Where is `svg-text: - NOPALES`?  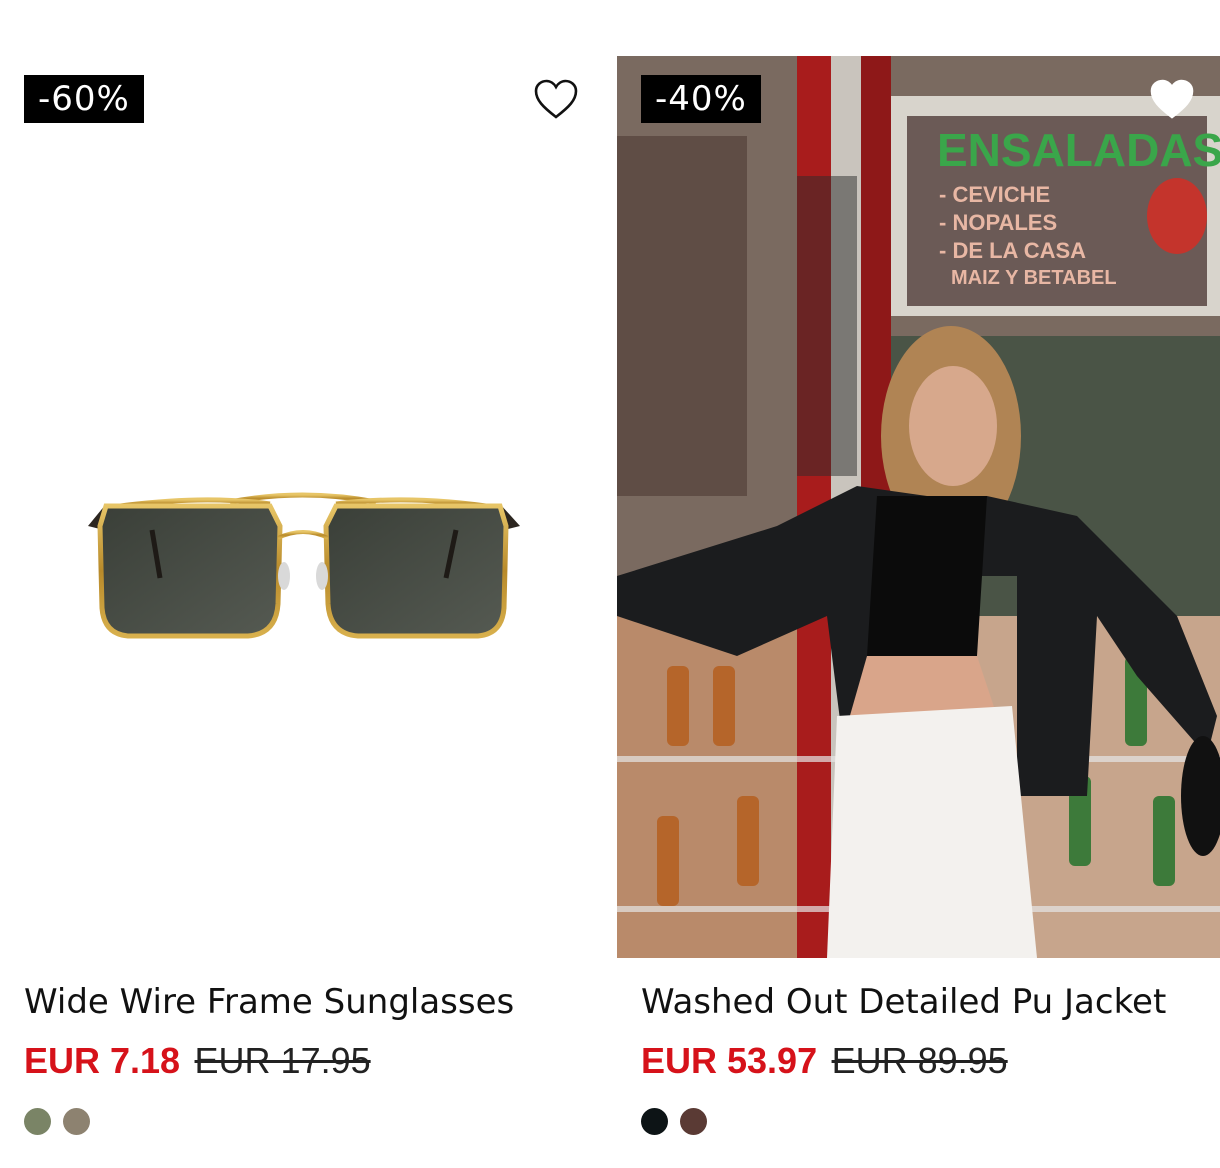 svg-text: - NOPALES is located at coordinates (998, 222).